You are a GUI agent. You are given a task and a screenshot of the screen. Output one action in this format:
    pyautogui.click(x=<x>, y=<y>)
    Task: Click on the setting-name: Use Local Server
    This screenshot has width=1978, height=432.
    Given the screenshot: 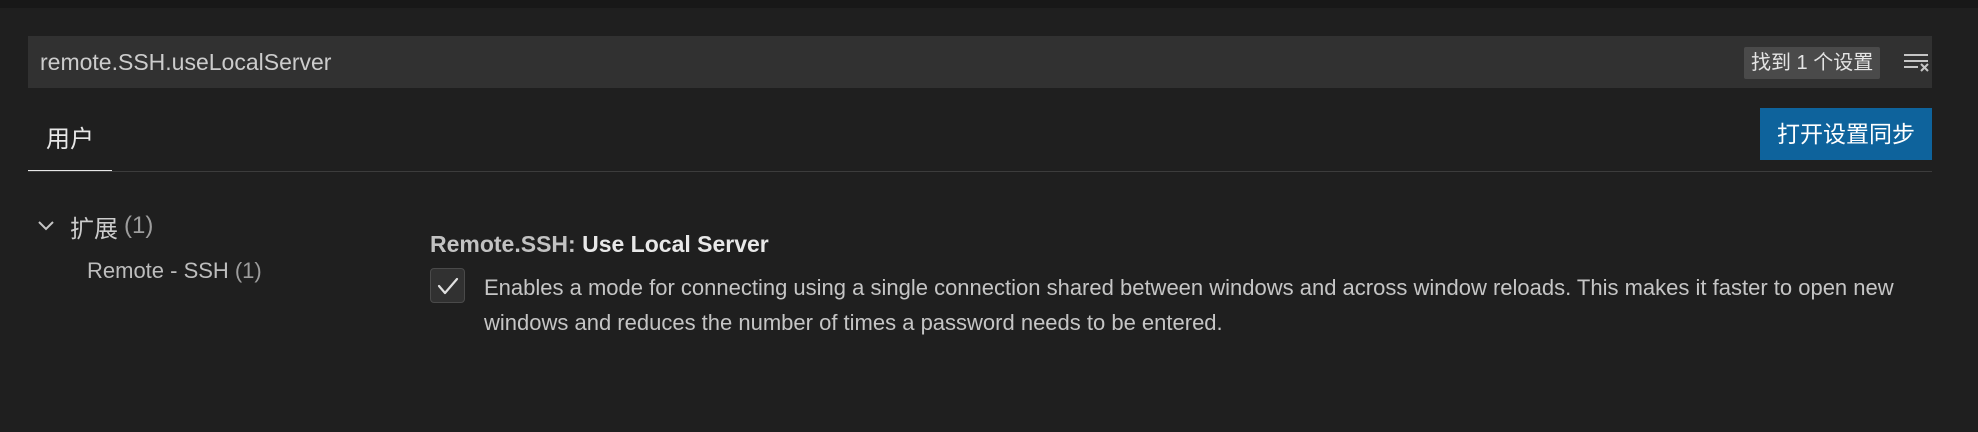 What is the action you would take?
    pyautogui.click(x=675, y=244)
    